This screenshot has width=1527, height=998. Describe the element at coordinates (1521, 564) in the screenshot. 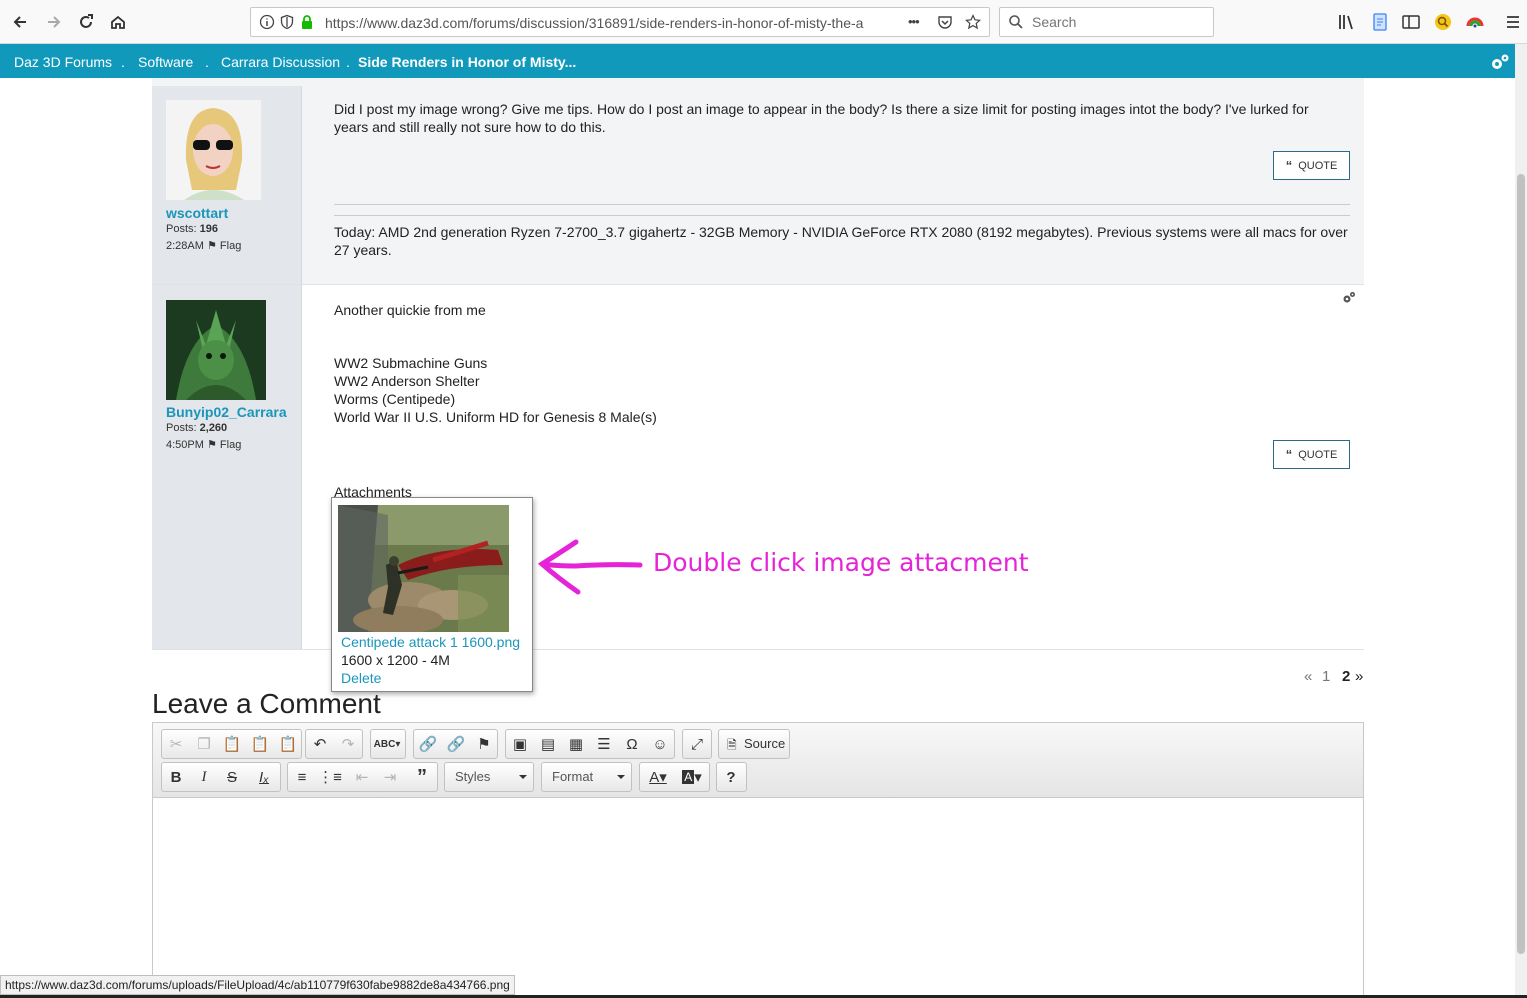

I see `scrollbar-thumb` at that location.